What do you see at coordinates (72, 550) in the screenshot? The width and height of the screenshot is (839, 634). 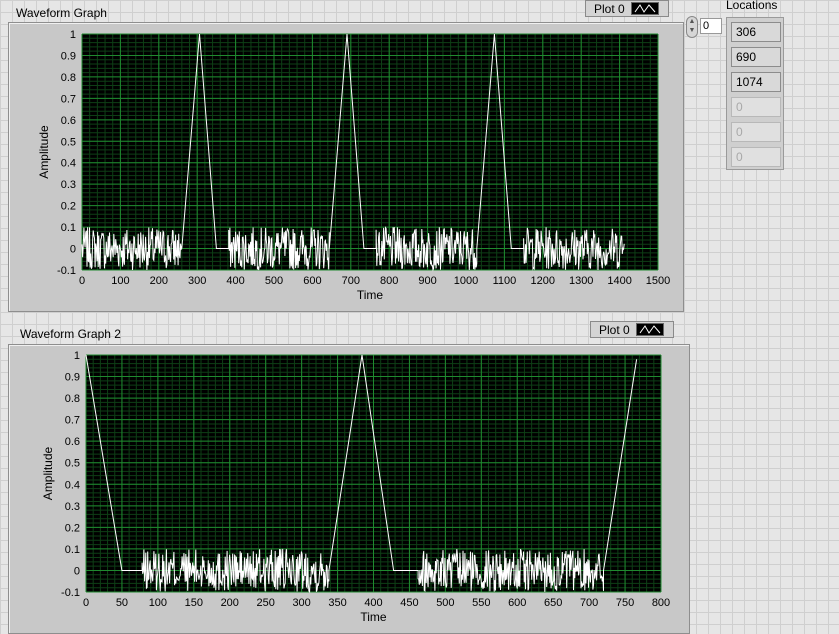 I see `y-tick-label: 0.1` at bounding box center [72, 550].